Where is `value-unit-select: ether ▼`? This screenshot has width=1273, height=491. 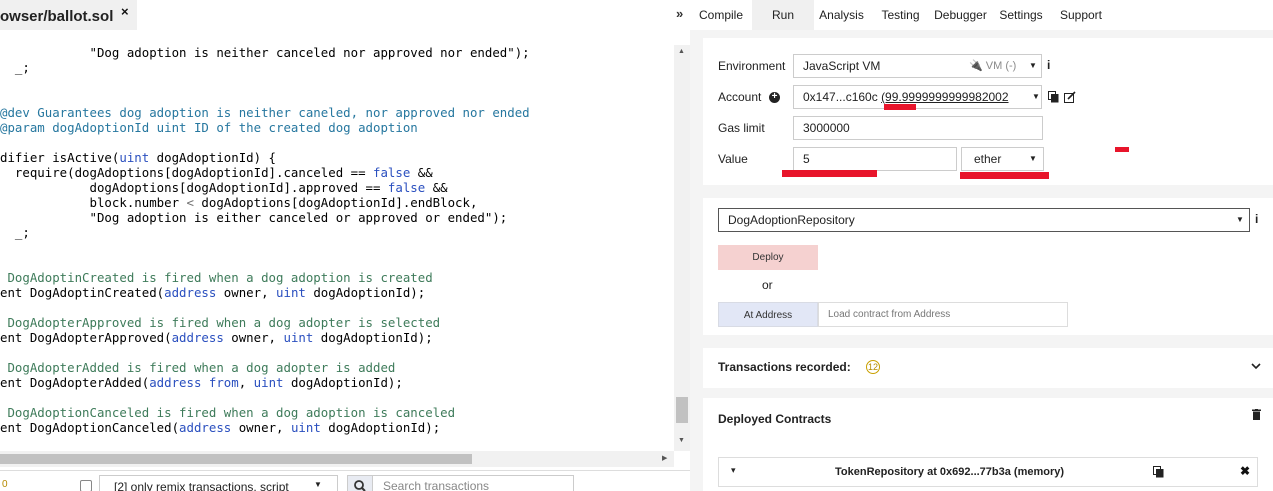
value-unit-select: ether ▼ is located at coordinates (1002, 159).